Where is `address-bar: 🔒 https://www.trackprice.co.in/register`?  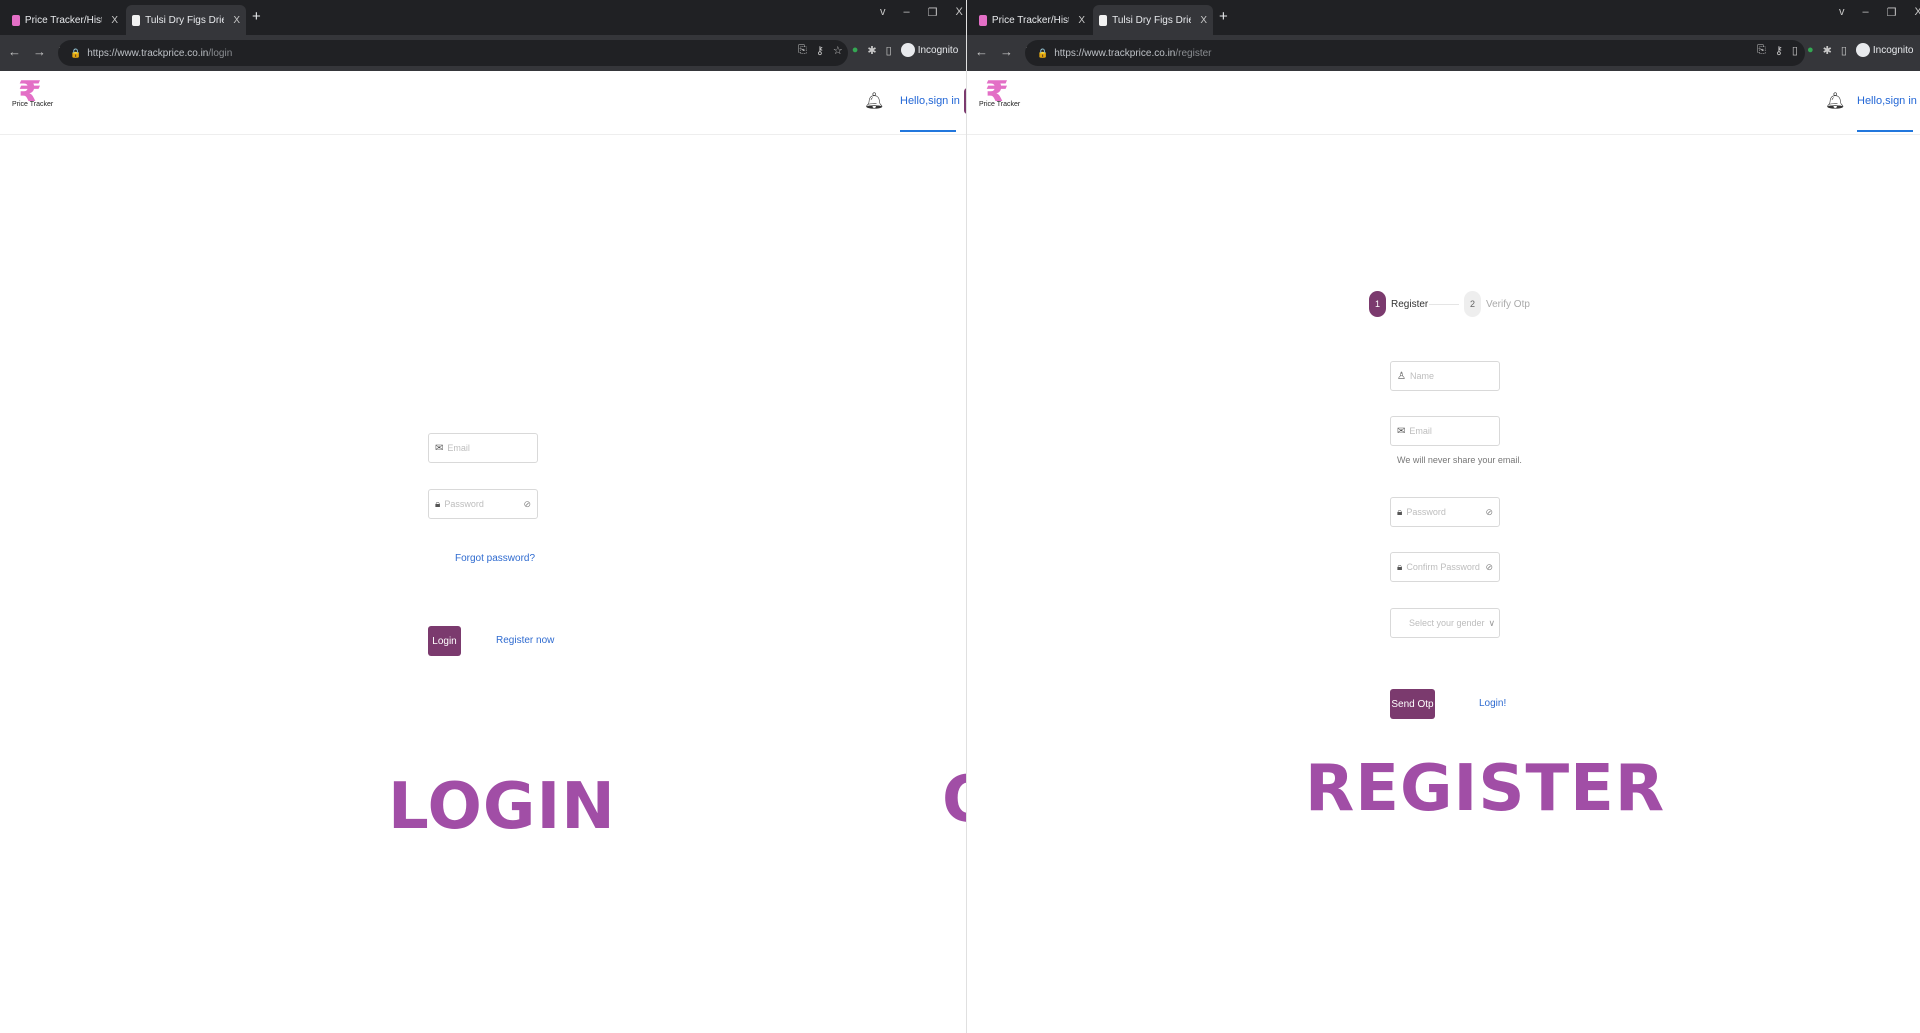
address-bar: 🔒 https://www.trackprice.co.in/register is located at coordinates (1415, 53).